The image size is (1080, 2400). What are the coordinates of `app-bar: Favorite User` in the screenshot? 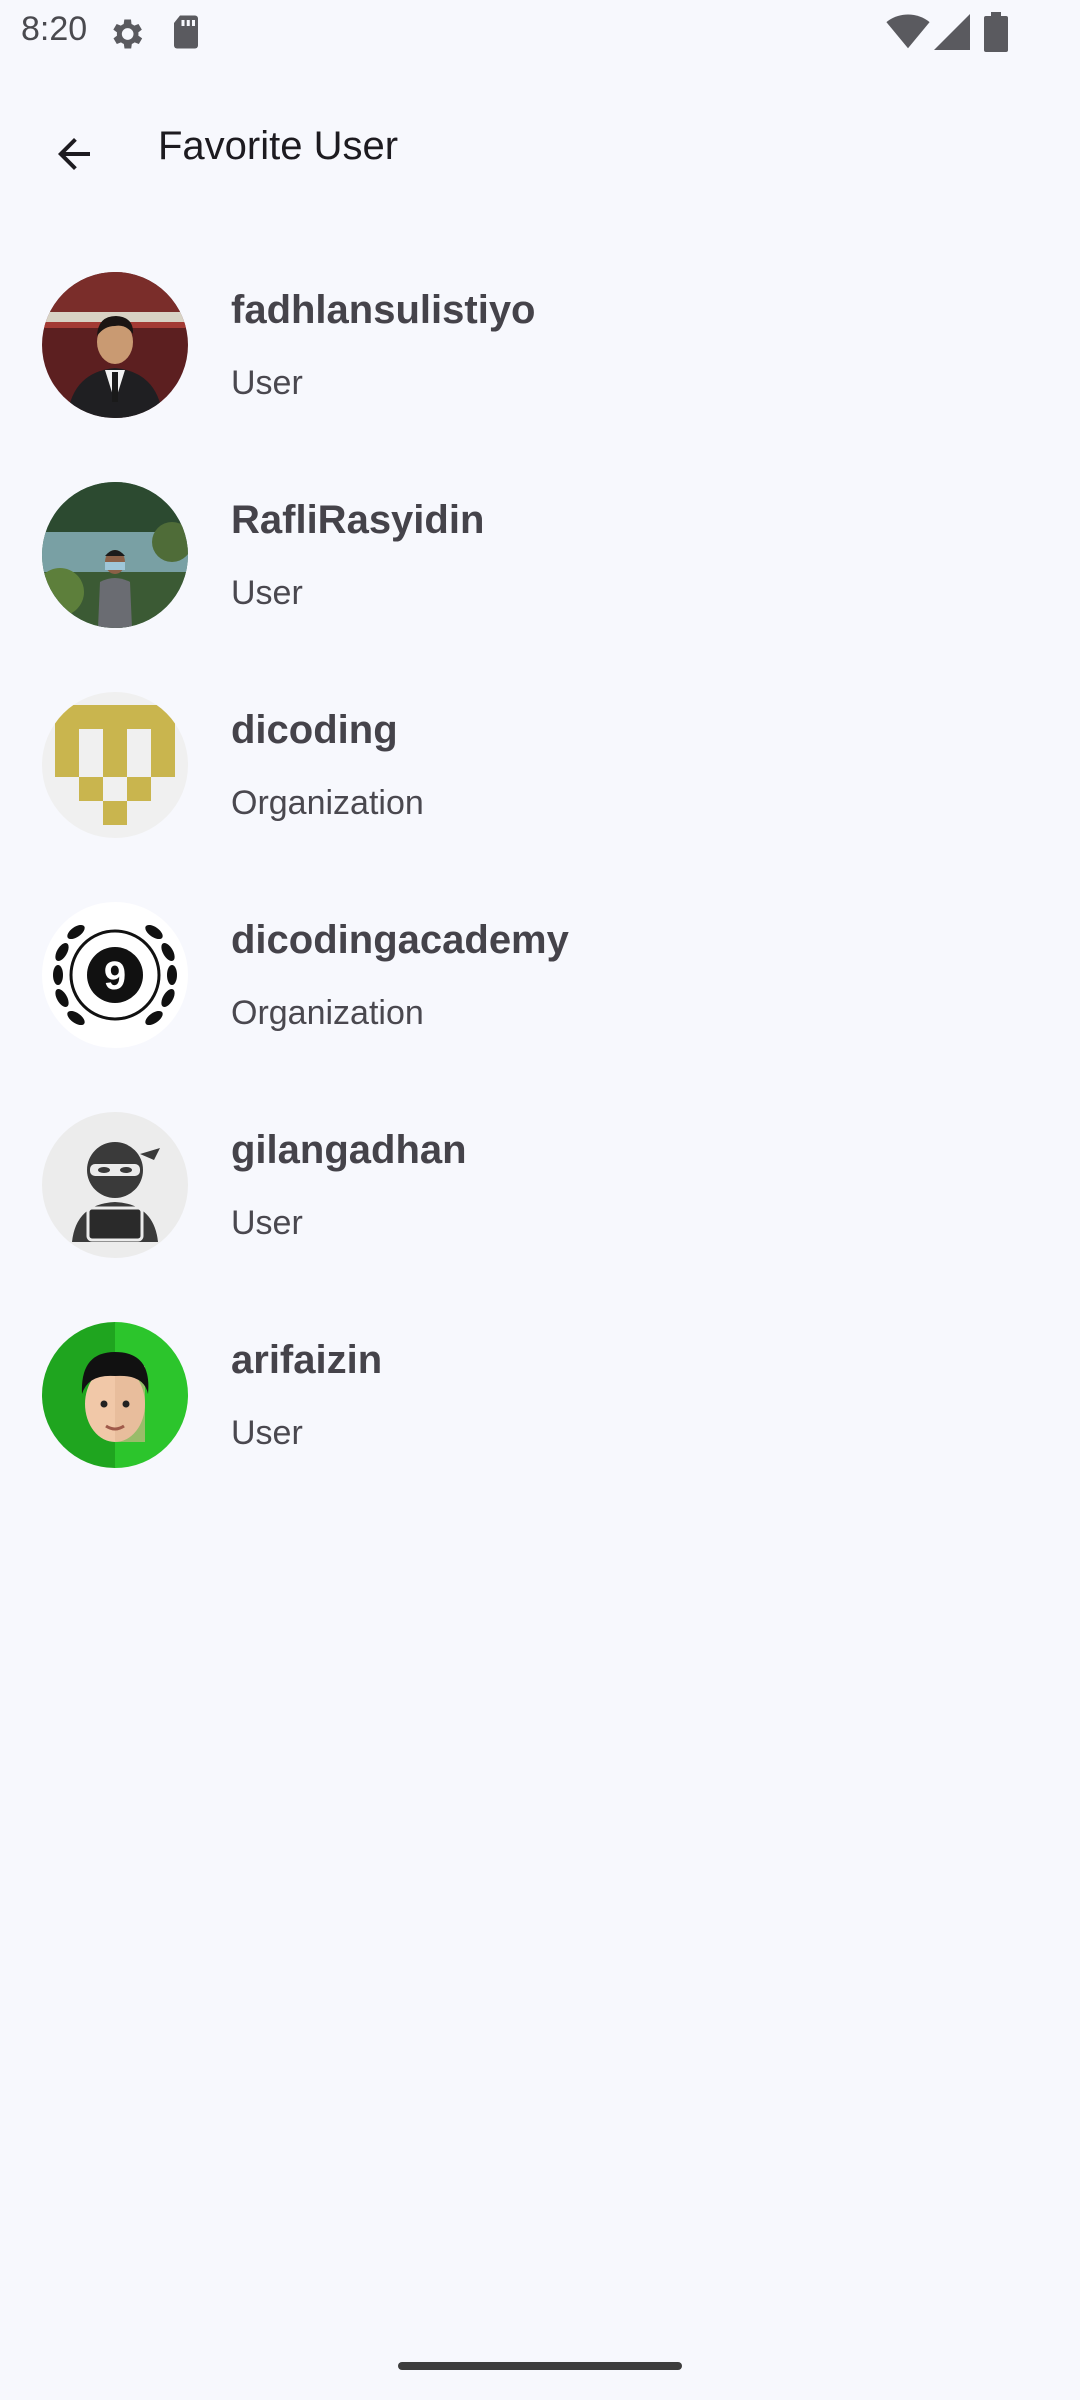 It's located at (540, 148).